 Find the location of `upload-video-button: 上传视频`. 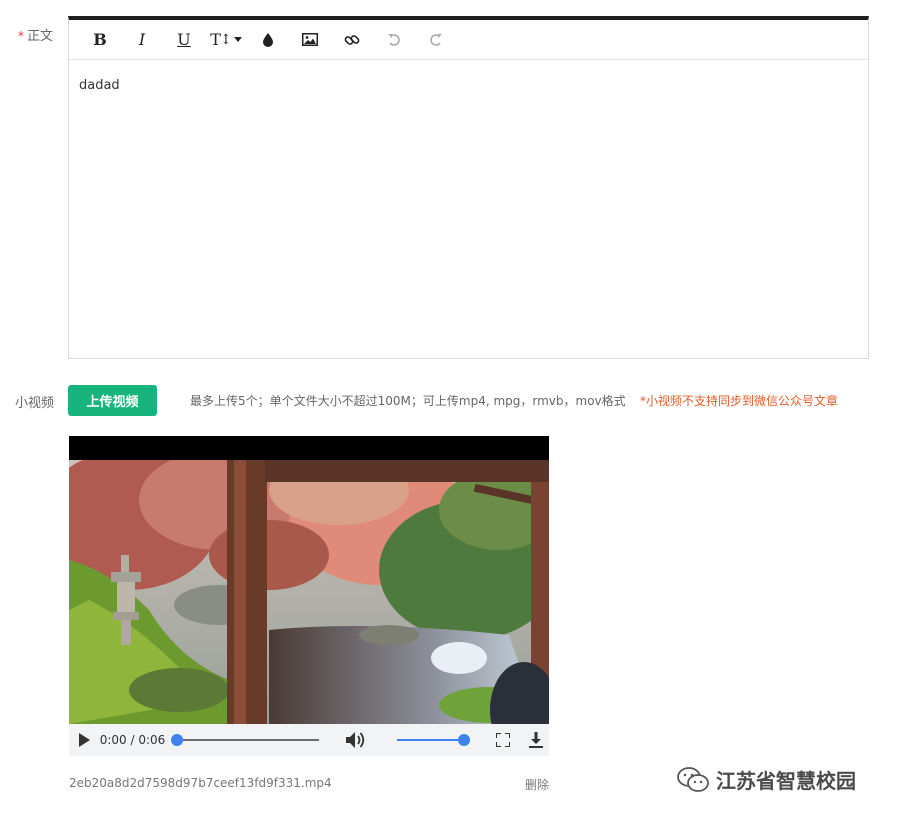

upload-video-button: 上传视频 is located at coordinates (112, 400).